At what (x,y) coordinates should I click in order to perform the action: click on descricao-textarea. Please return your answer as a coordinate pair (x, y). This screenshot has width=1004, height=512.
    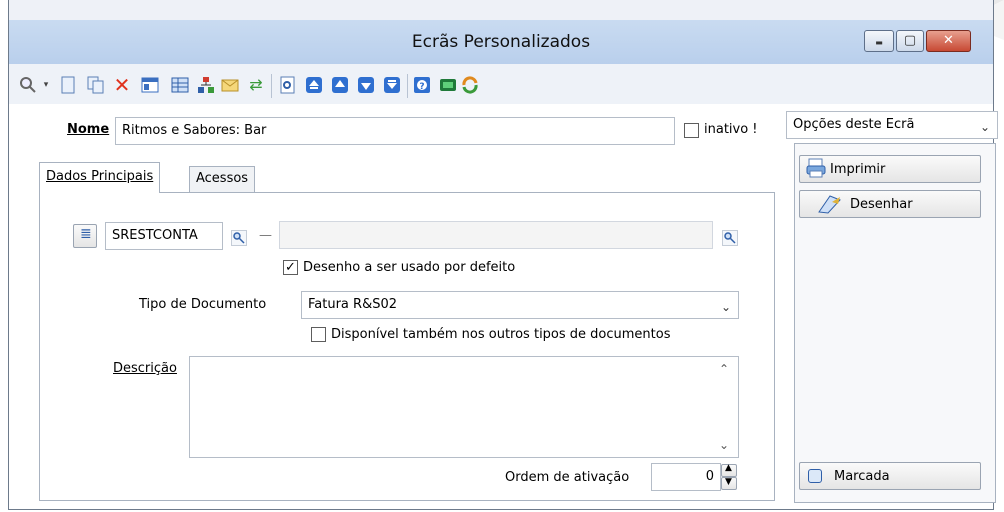
    Looking at the image, I should click on (464, 407).